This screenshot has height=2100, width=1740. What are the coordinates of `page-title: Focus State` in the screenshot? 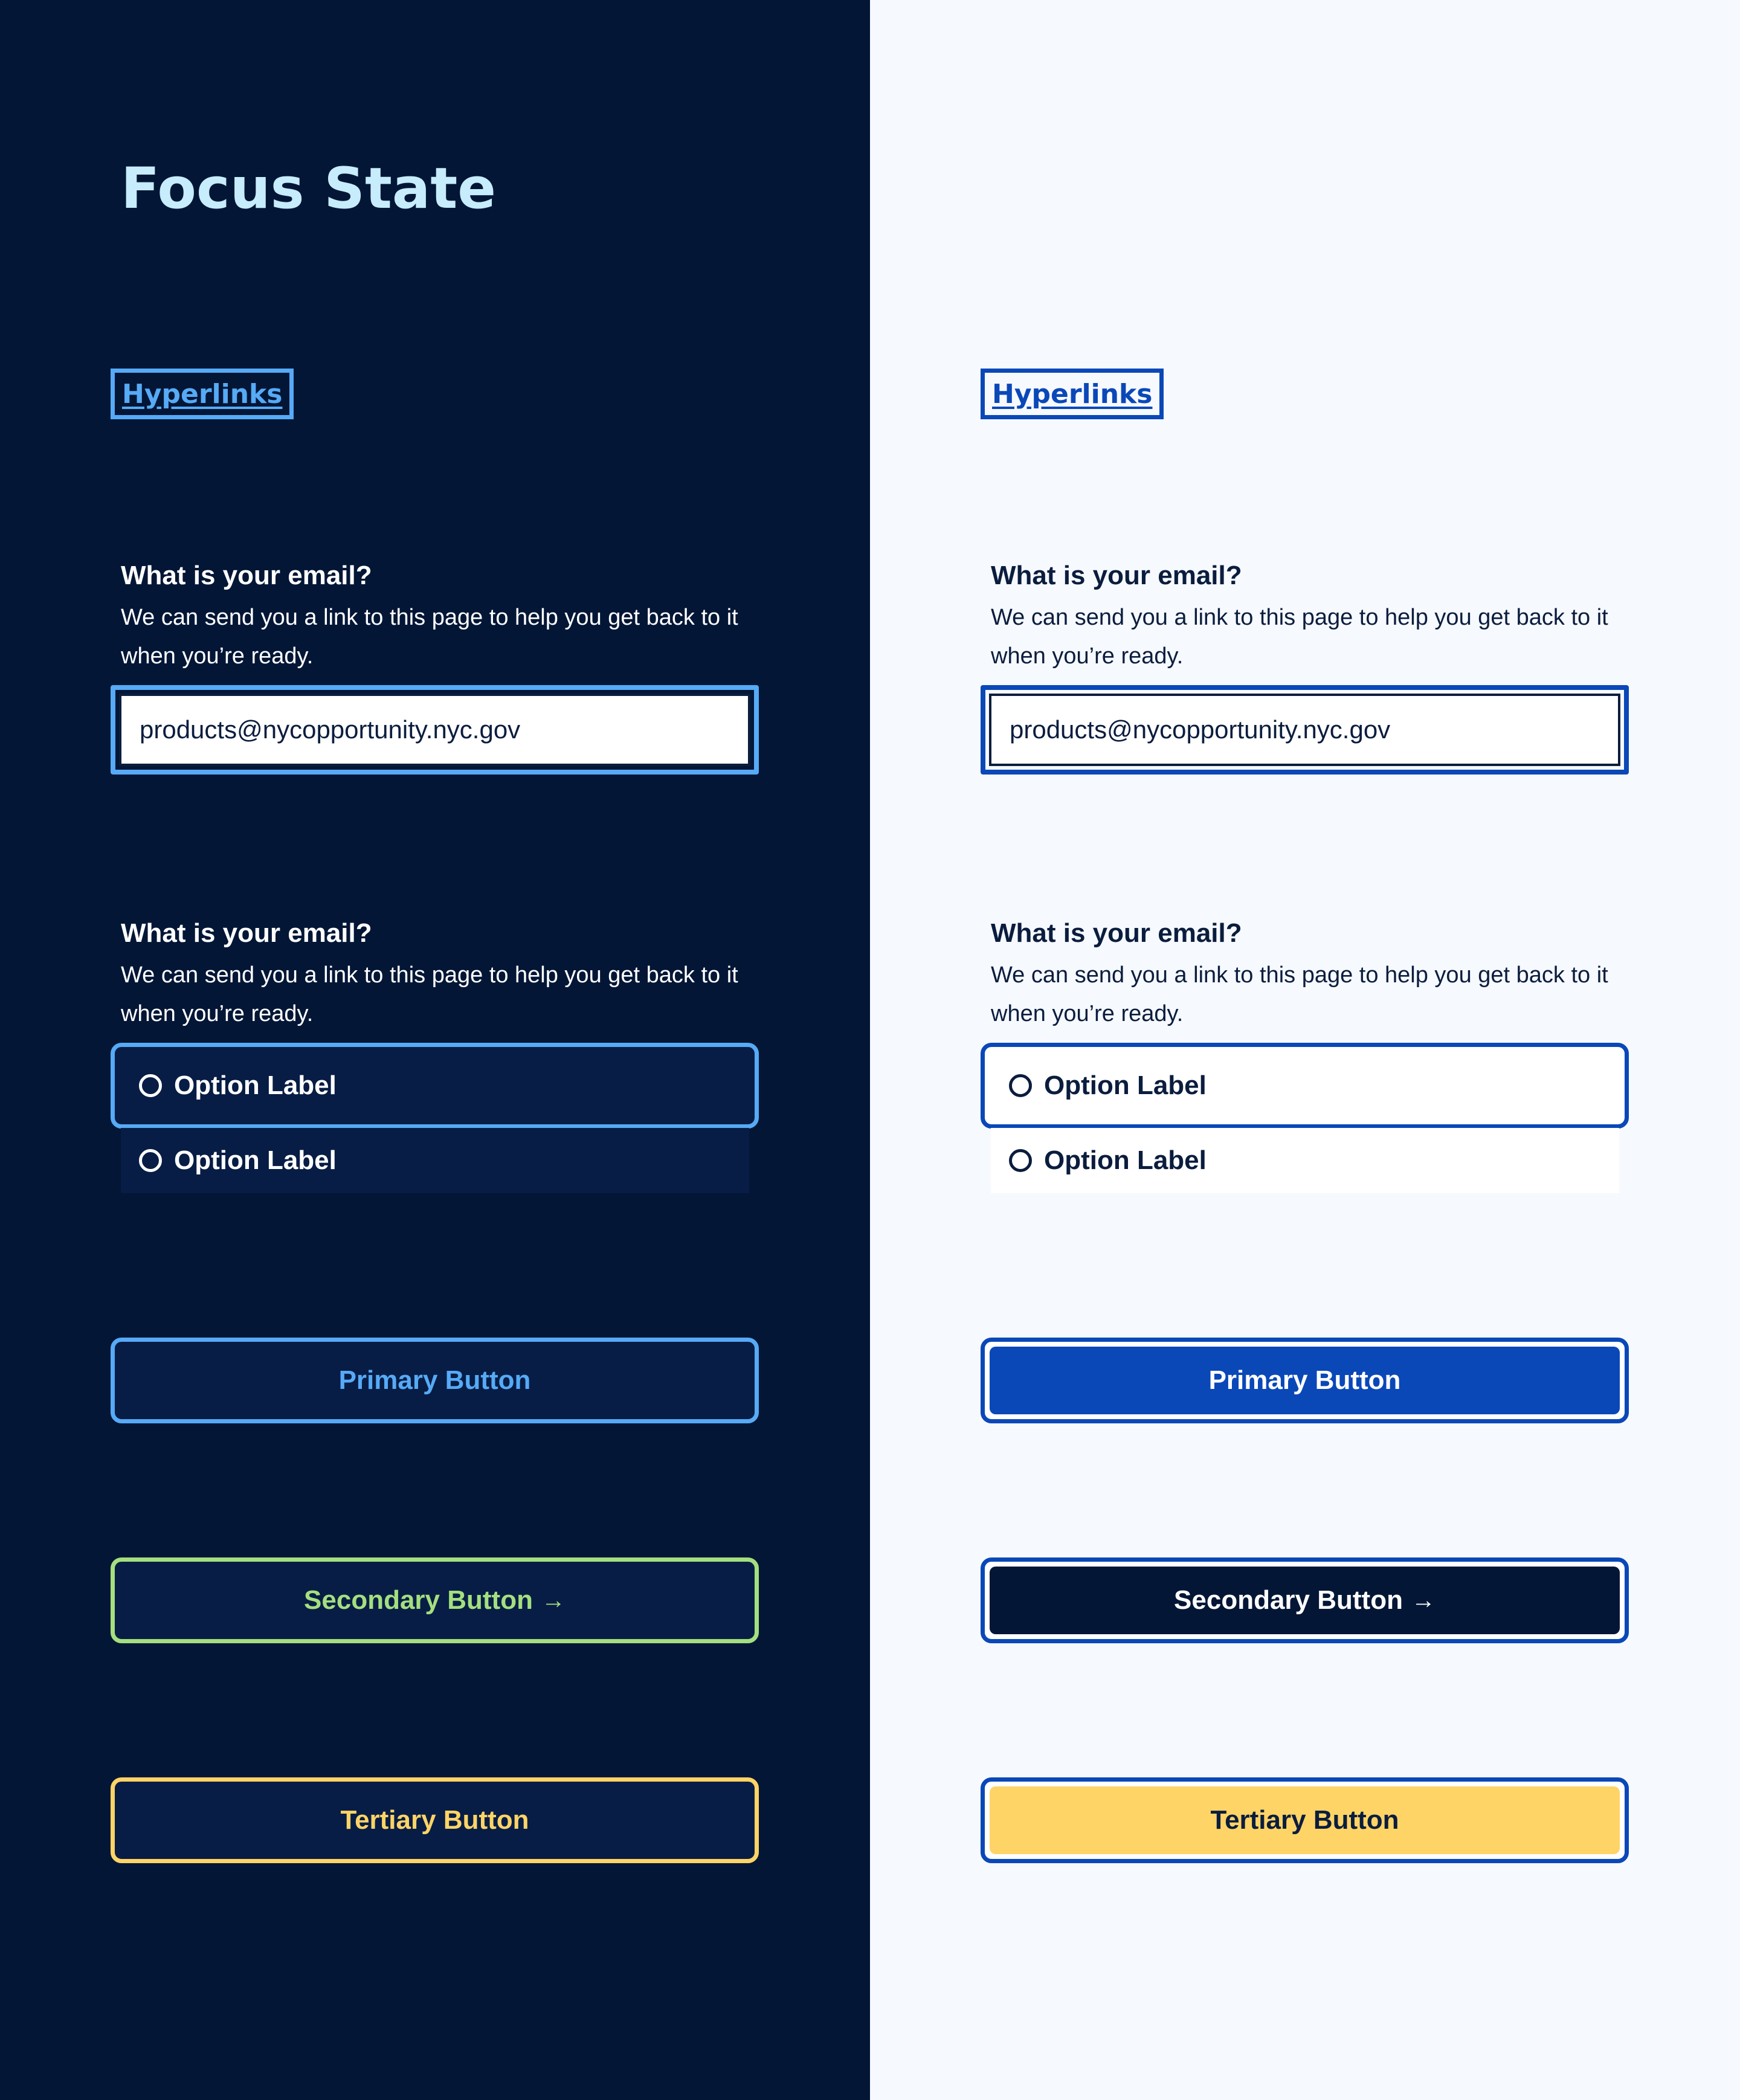 It's located at (309, 189).